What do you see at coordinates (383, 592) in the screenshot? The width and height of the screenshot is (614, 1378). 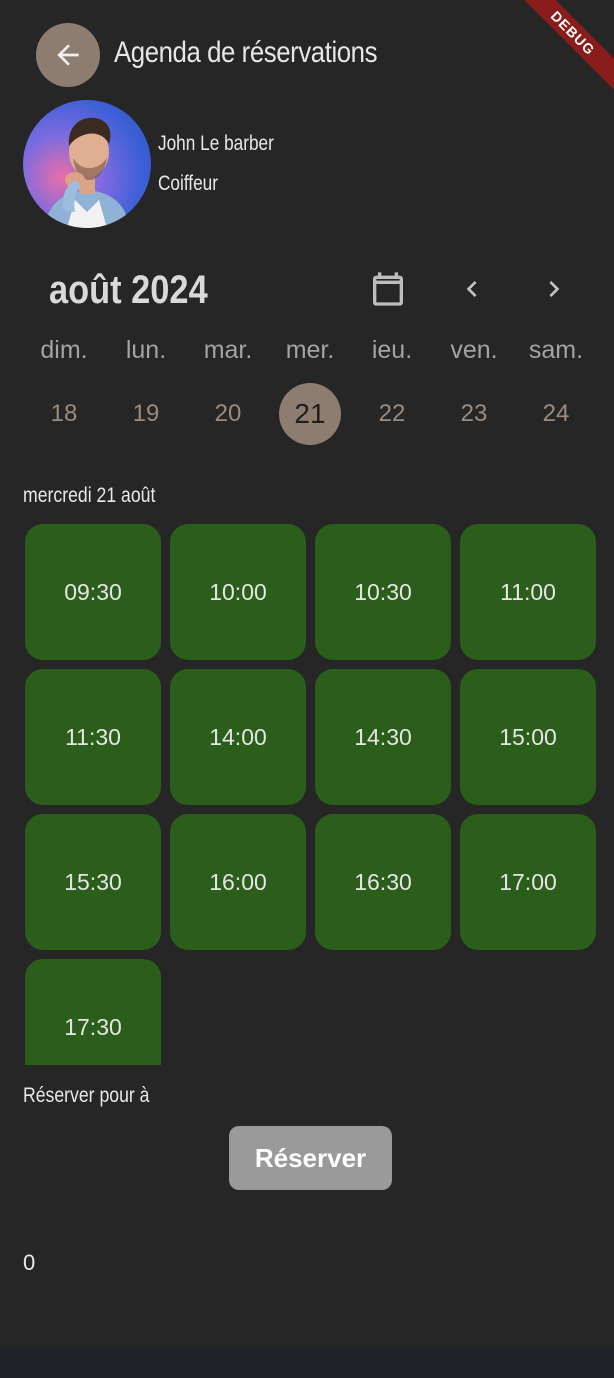 I see `time-slot: 10:30` at bounding box center [383, 592].